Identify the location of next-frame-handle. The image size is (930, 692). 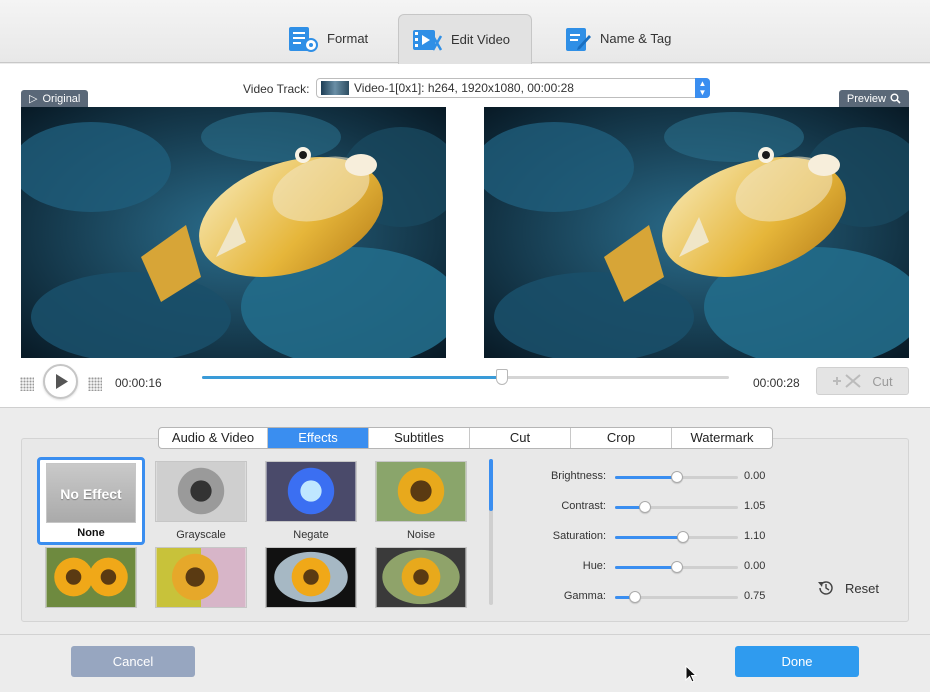
(95, 384).